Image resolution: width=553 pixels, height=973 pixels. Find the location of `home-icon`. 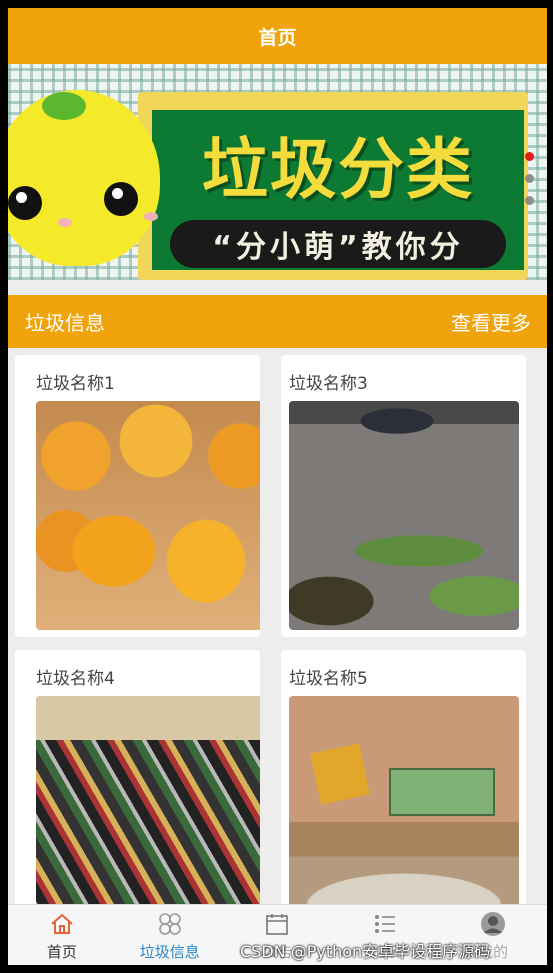

home-icon is located at coordinates (62, 923).